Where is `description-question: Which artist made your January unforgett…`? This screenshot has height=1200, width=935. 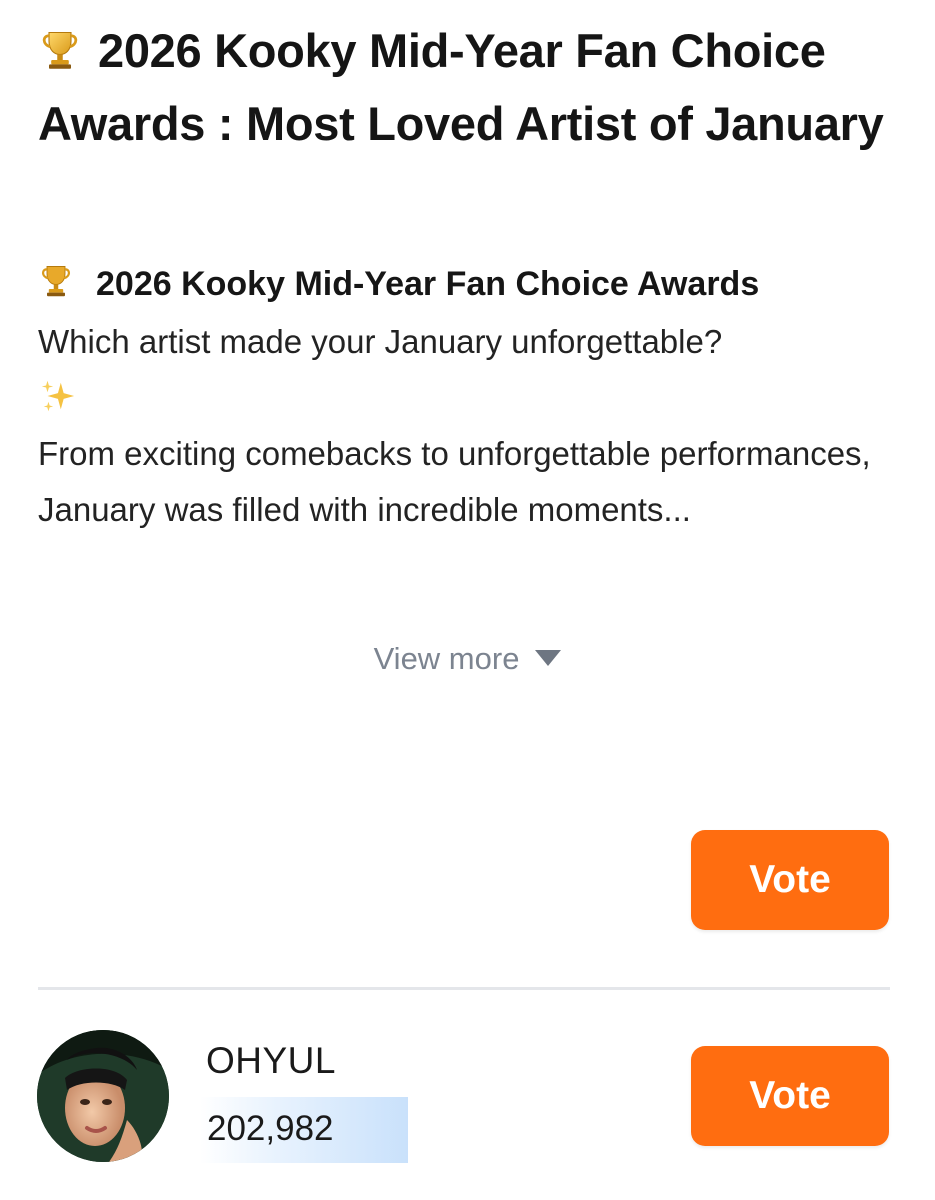
description-question: Which artist made your January unforgett… is located at coordinates (380, 341).